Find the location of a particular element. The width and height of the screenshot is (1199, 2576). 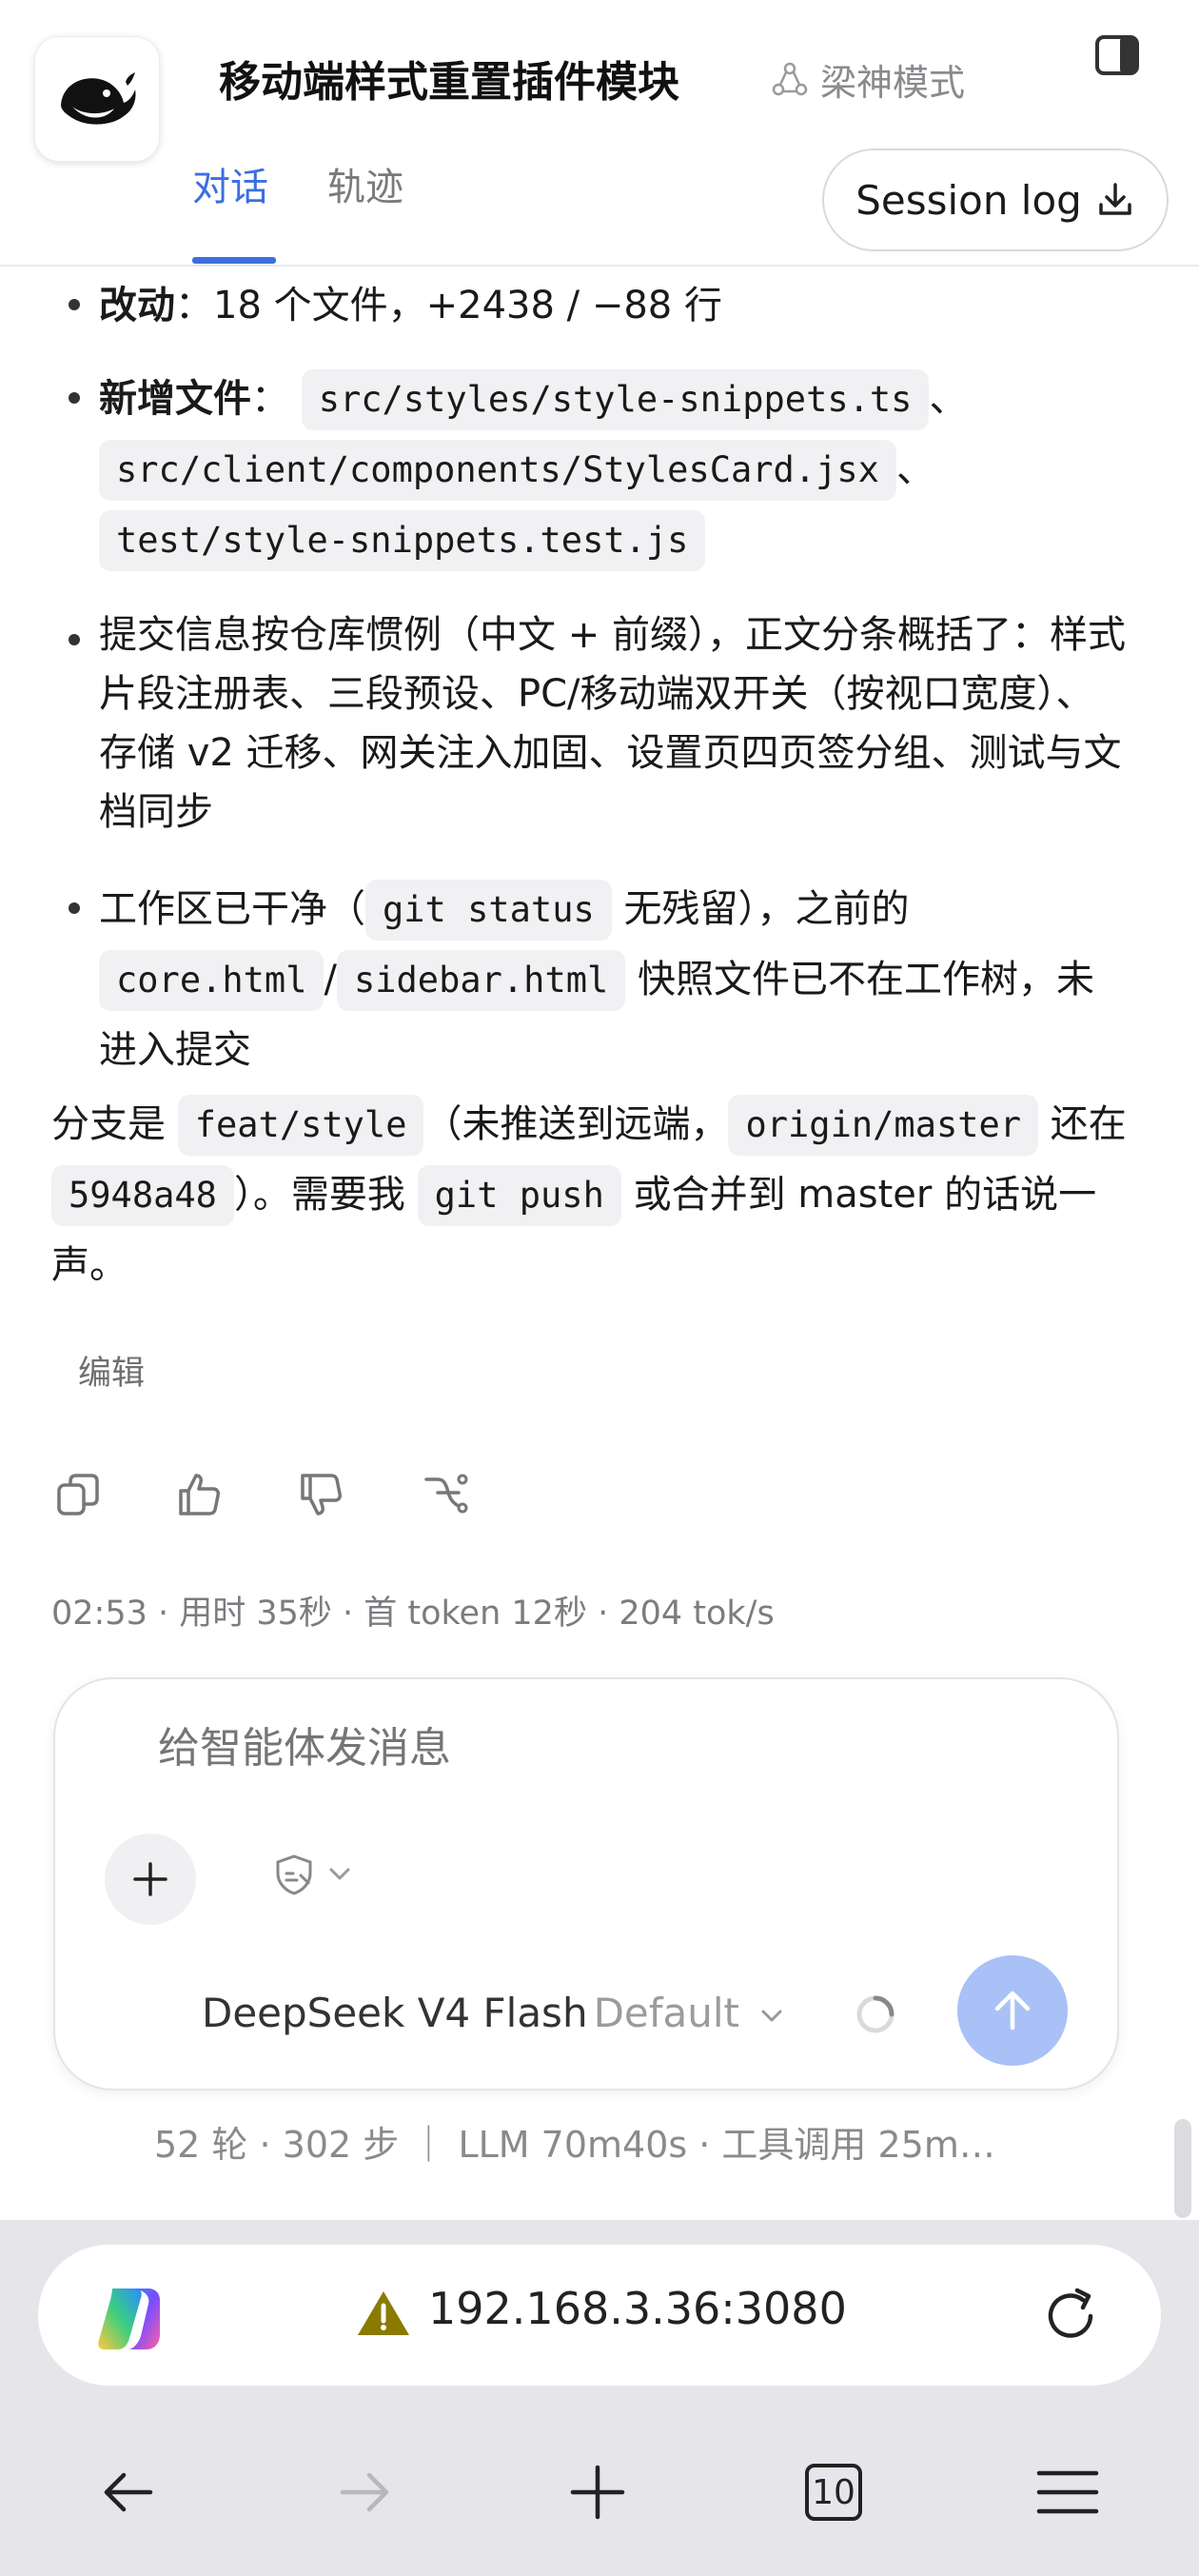

model-selector: DeepSeek V4 Flash Default is located at coordinates (494, 2013).